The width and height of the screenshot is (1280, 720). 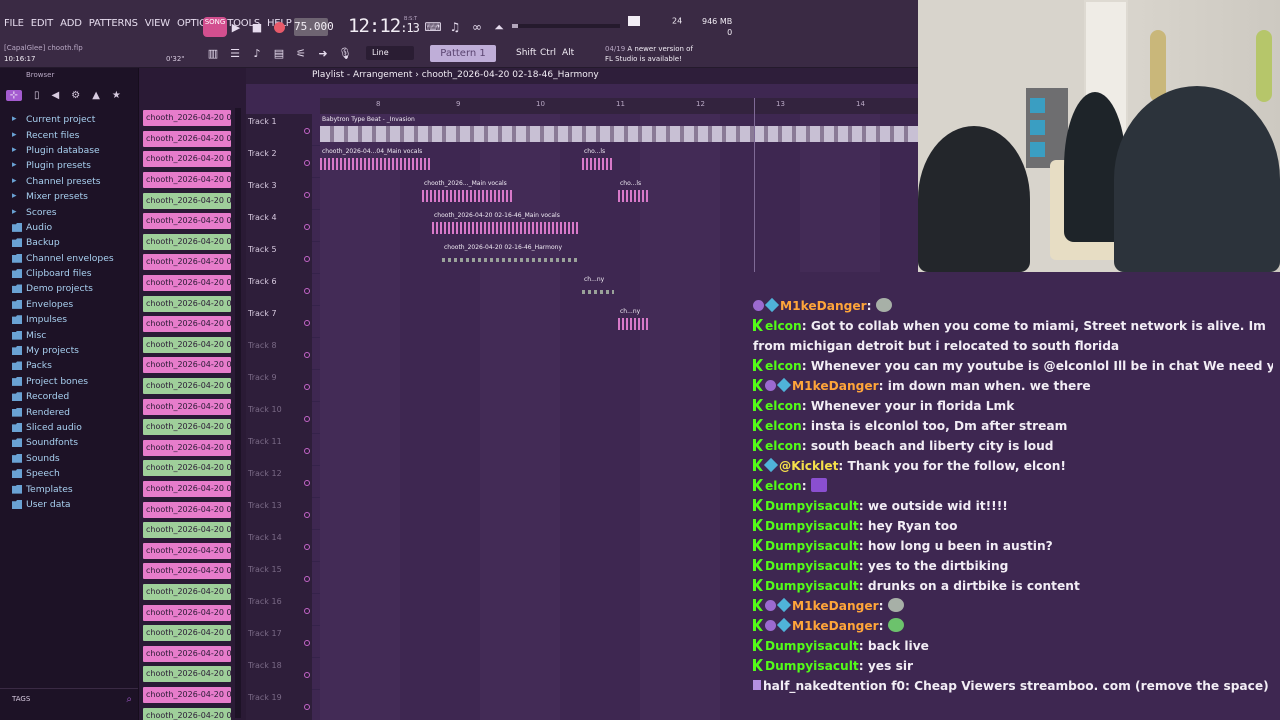 What do you see at coordinates (598, 161) in the screenshot?
I see `audio-clip: cho...ls` at bounding box center [598, 161].